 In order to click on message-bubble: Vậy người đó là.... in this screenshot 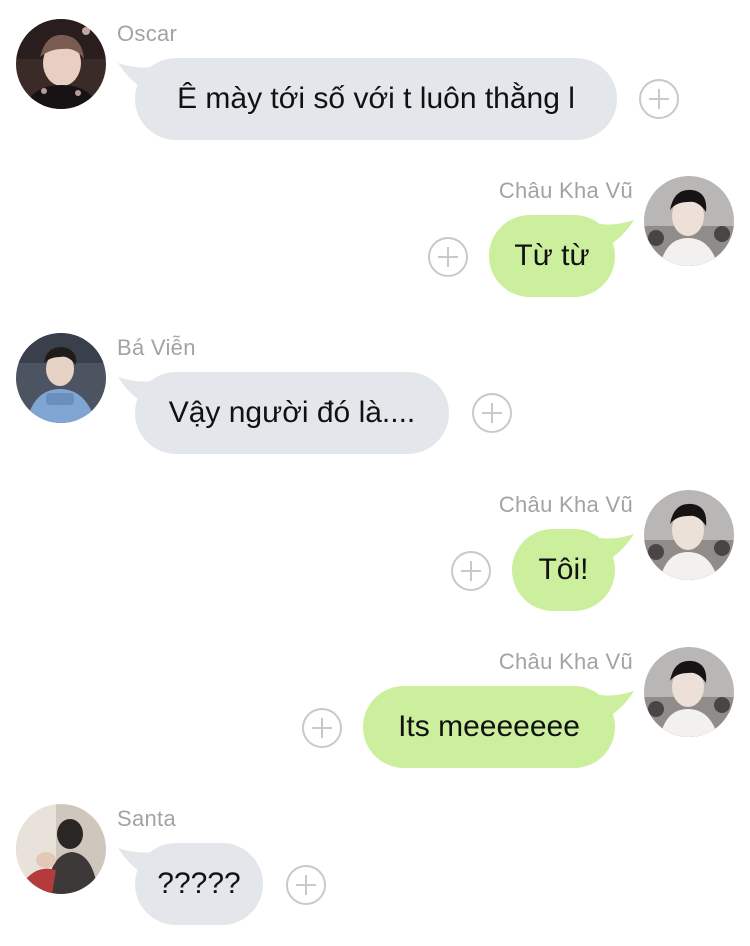, I will do `click(292, 413)`.